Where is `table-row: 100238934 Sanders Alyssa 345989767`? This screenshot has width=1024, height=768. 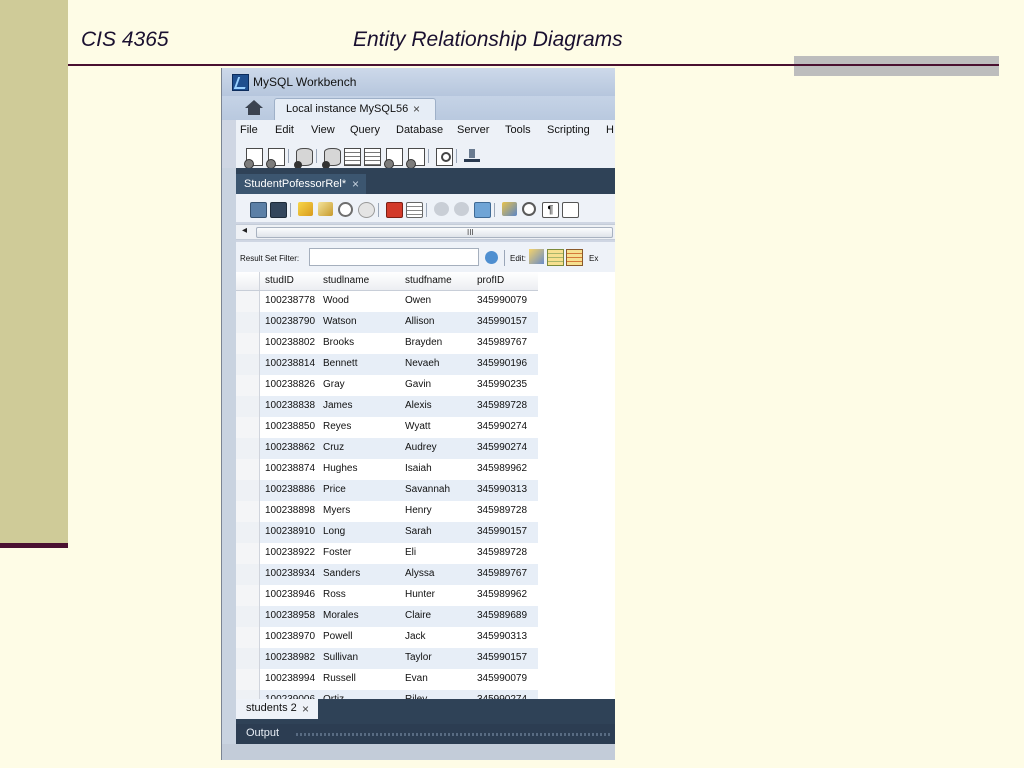 table-row: 100238934 Sanders Alyssa 345989767 is located at coordinates (387, 574).